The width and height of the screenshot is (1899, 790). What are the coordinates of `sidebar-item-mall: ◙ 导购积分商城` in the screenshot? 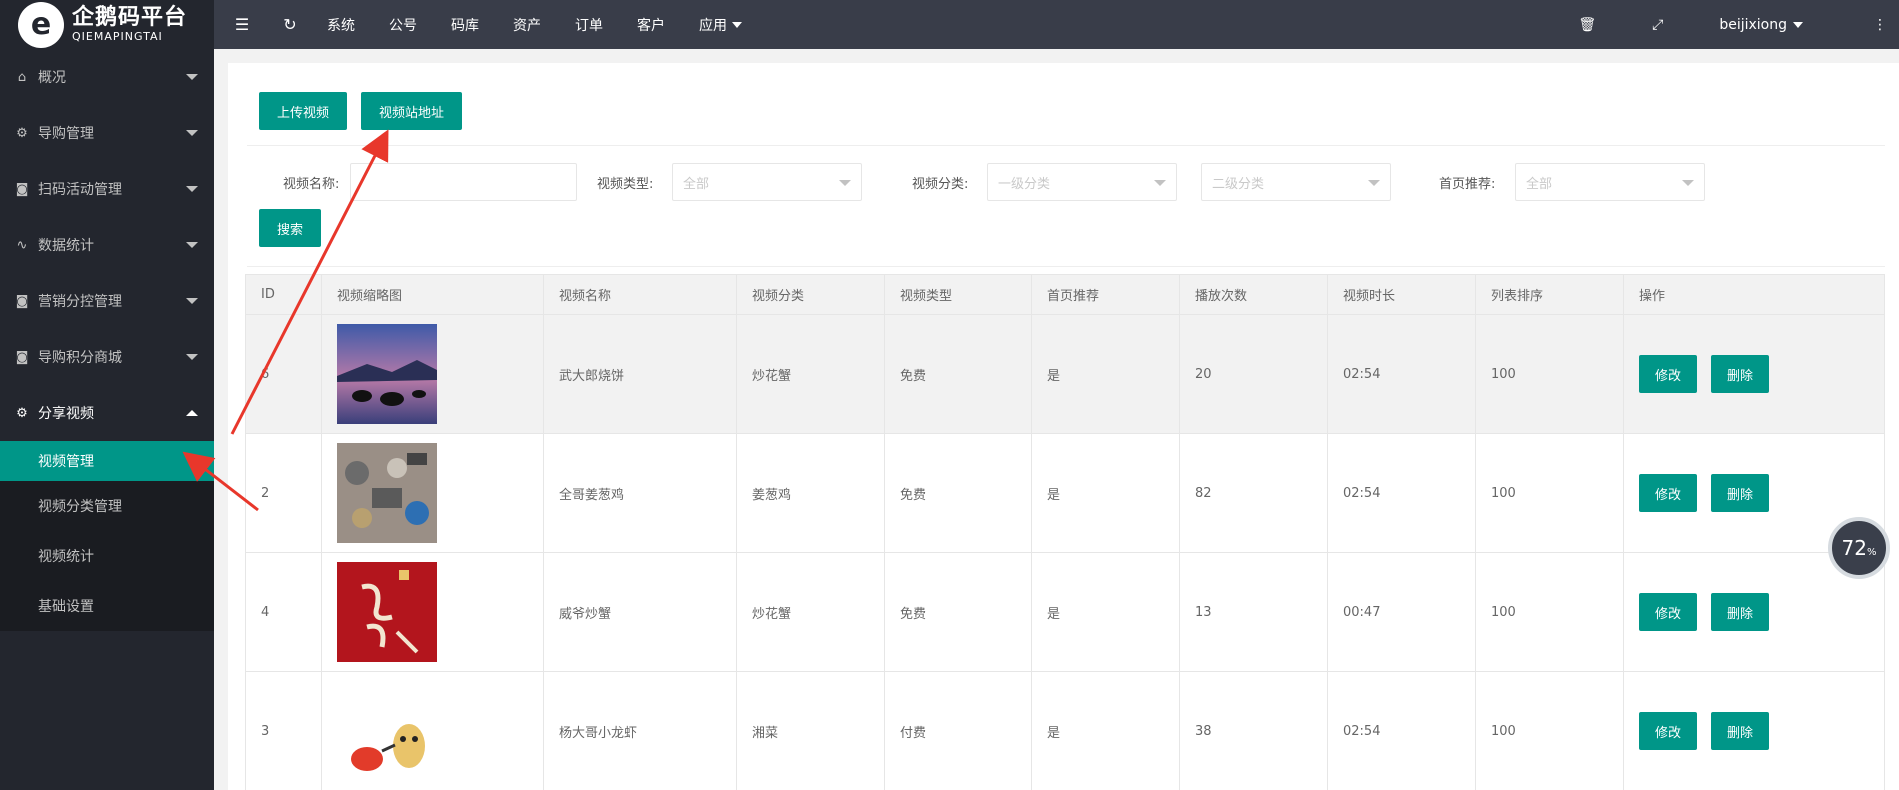 It's located at (107, 357).